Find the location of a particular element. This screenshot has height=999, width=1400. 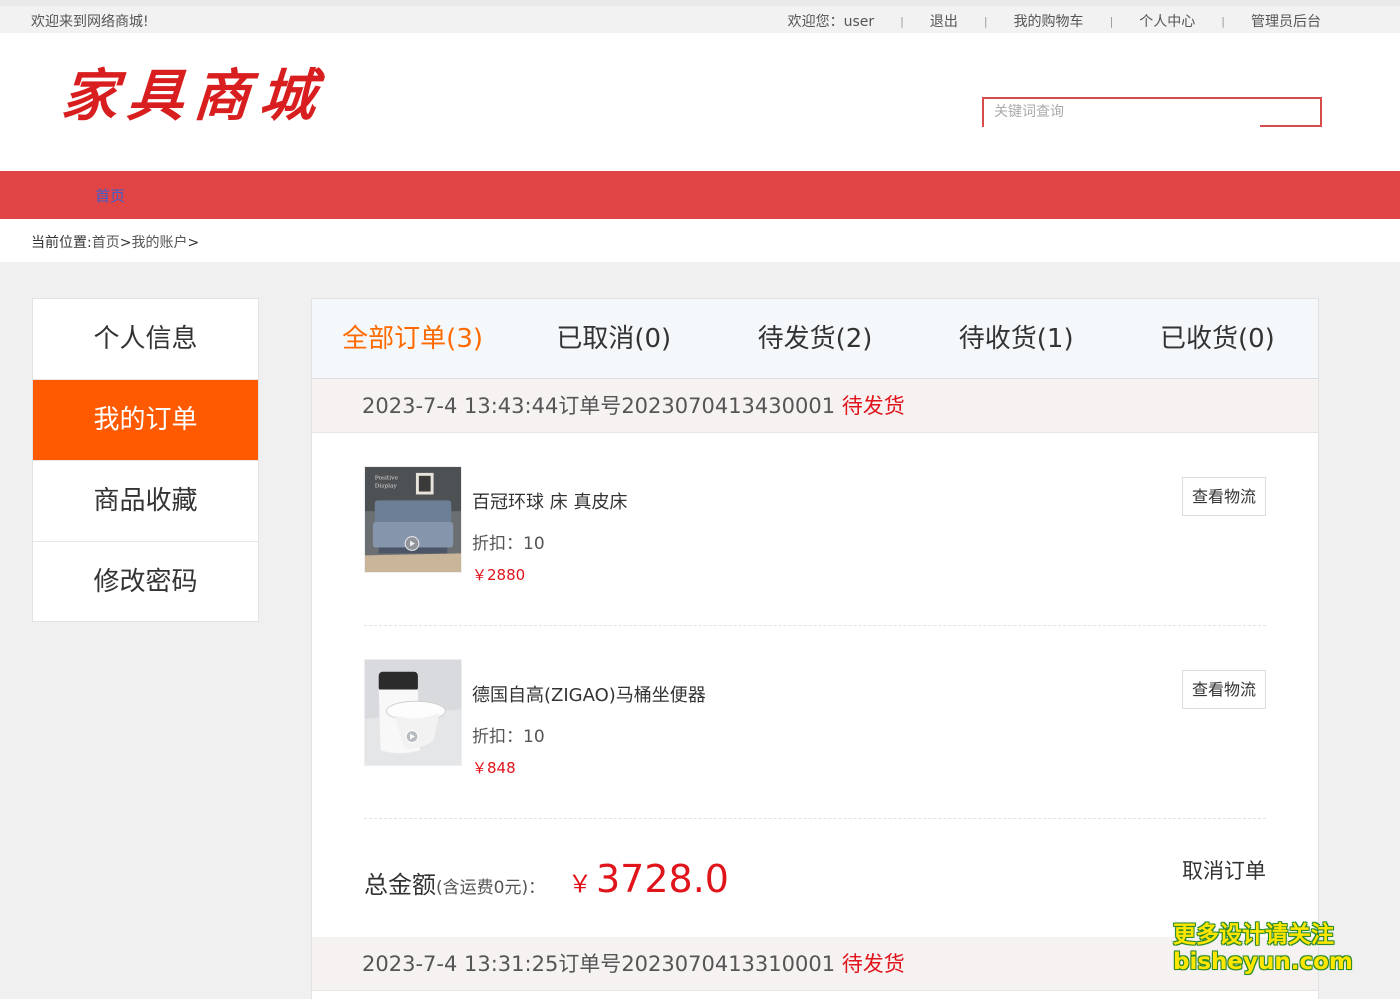

user-center-link: 个人中心 is located at coordinates (1167, 21).